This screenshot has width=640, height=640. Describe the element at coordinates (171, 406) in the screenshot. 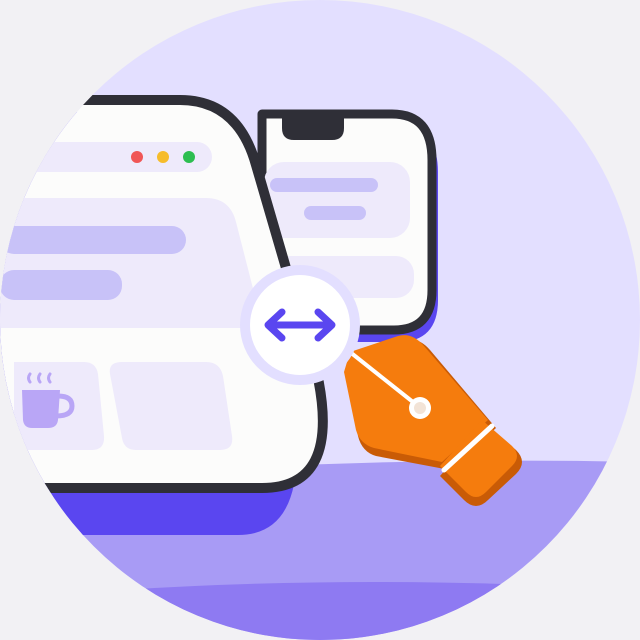

I see `browser-card` at that location.